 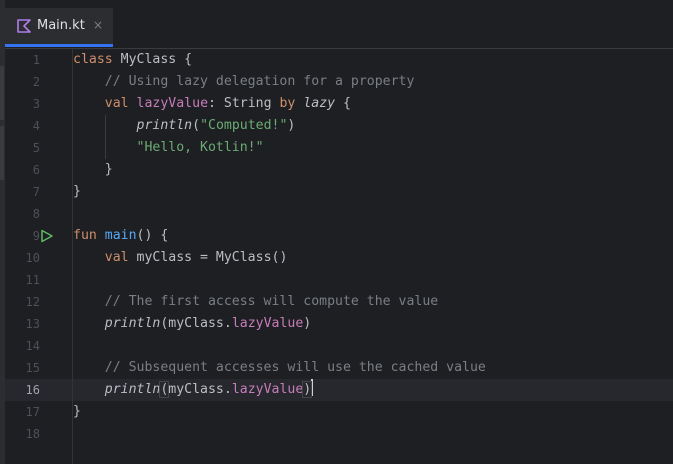 I want to click on code-line: val lazyValue: String by lazy {, so click(x=373, y=104).